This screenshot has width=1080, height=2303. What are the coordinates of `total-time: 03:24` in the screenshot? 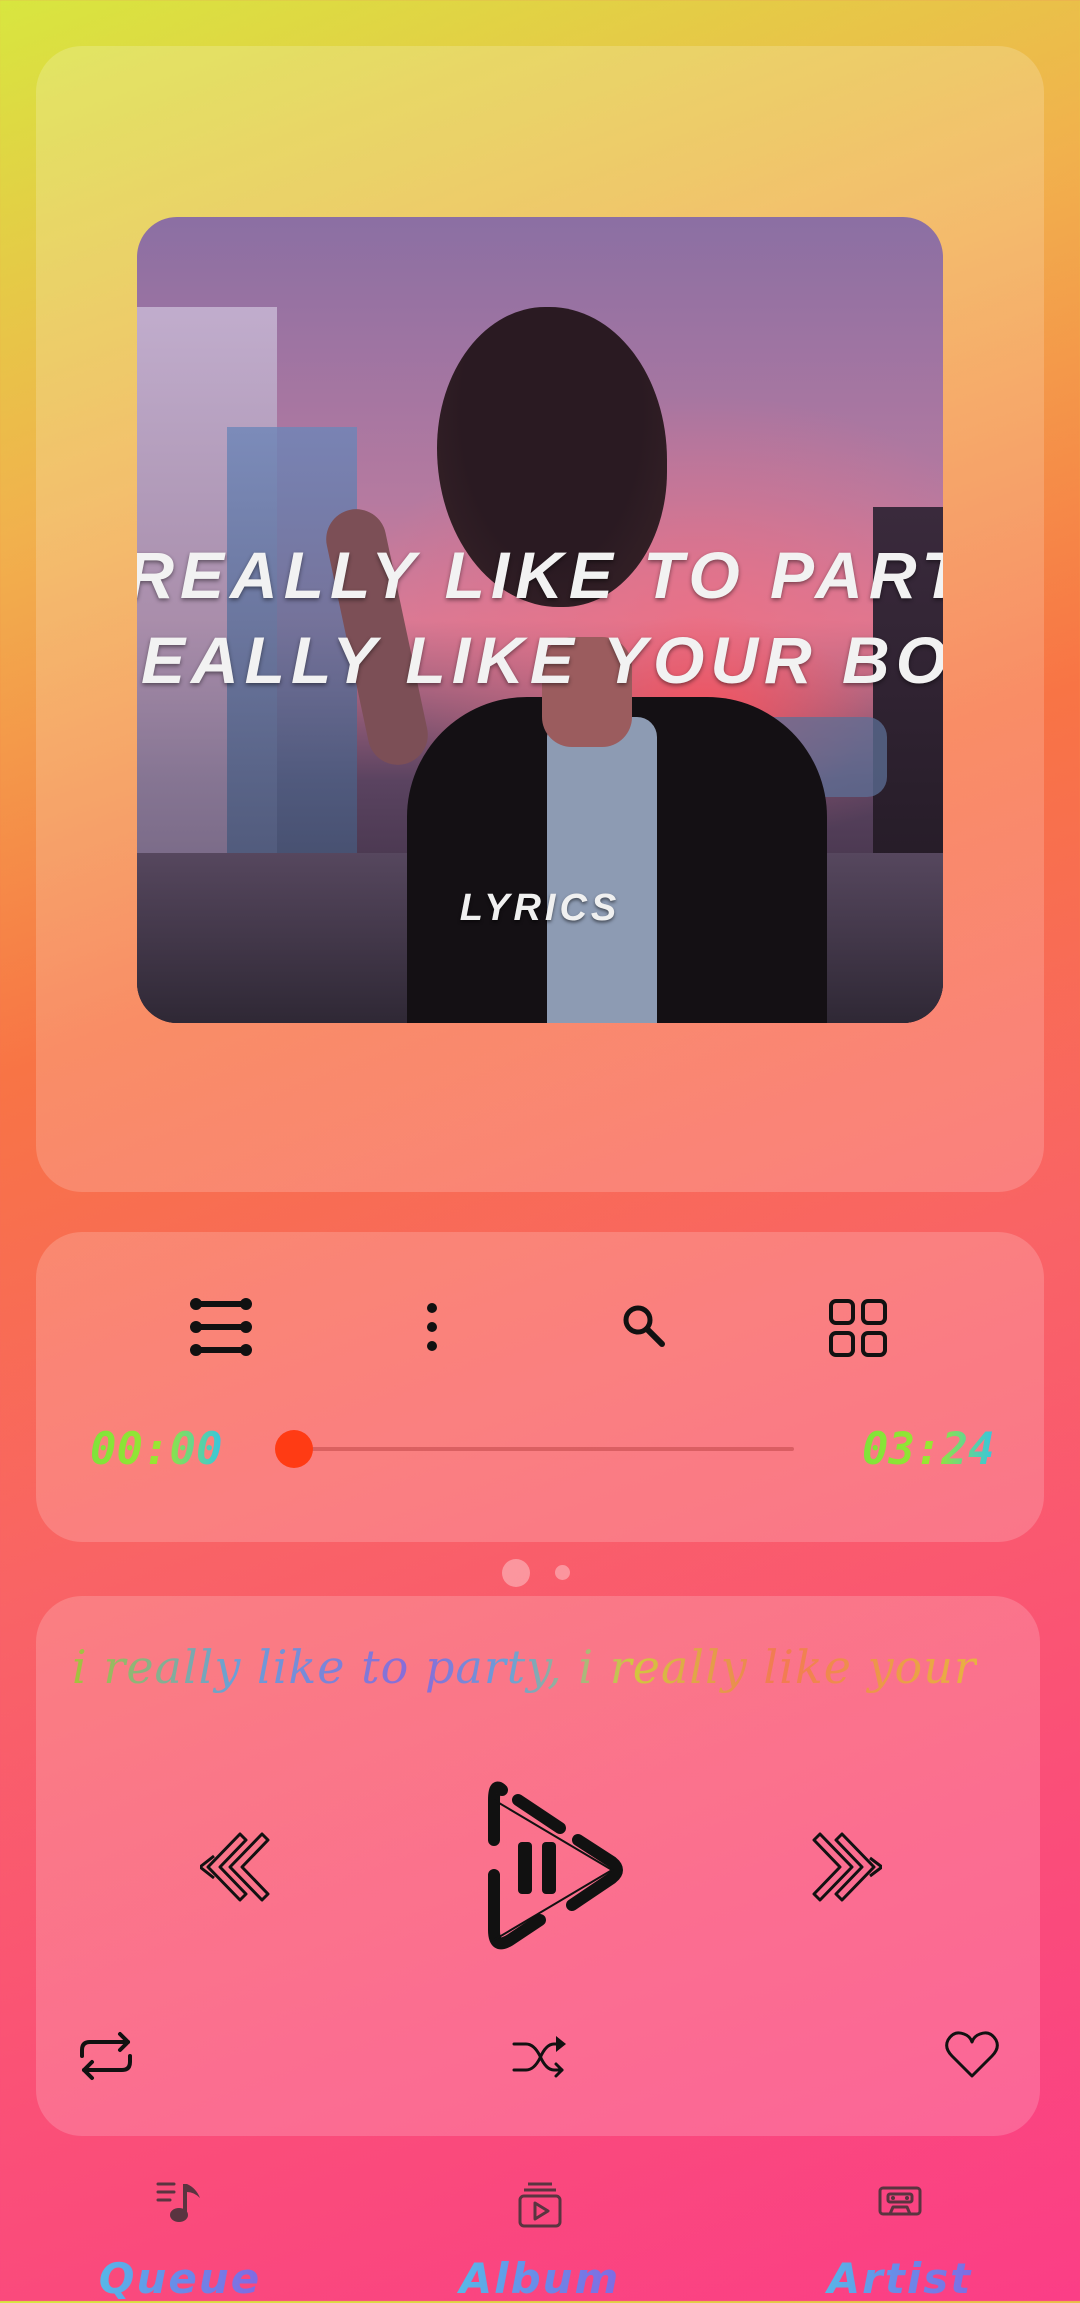 It's located at (928, 1449).